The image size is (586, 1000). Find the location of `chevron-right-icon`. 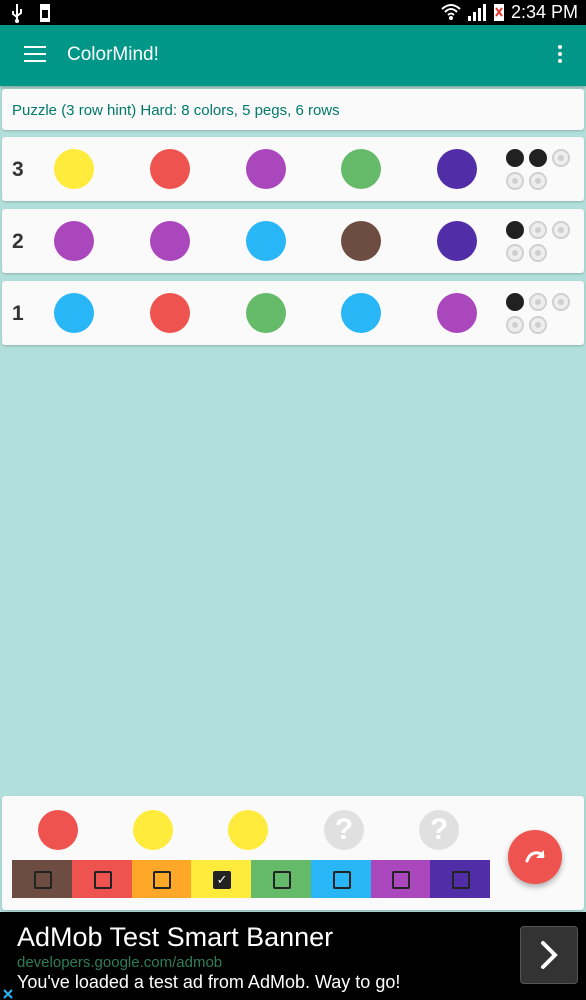

chevron-right-icon is located at coordinates (549, 955).